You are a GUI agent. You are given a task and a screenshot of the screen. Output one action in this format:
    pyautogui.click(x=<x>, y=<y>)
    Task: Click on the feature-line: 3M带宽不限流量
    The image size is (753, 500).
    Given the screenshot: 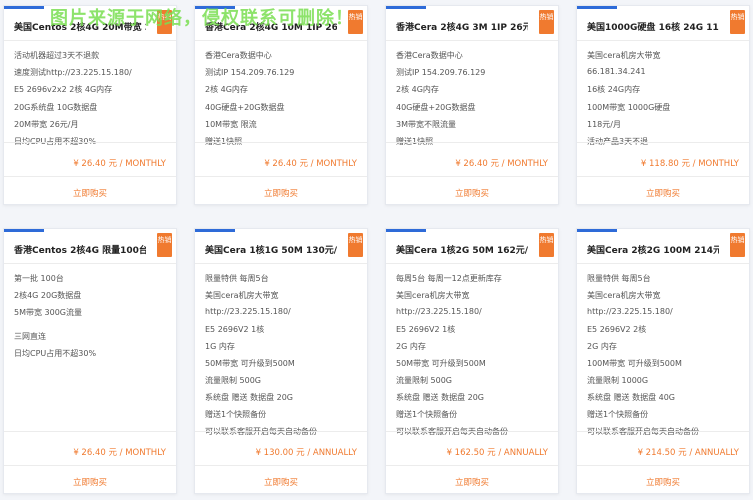 What is the action you would take?
    pyautogui.click(x=426, y=124)
    